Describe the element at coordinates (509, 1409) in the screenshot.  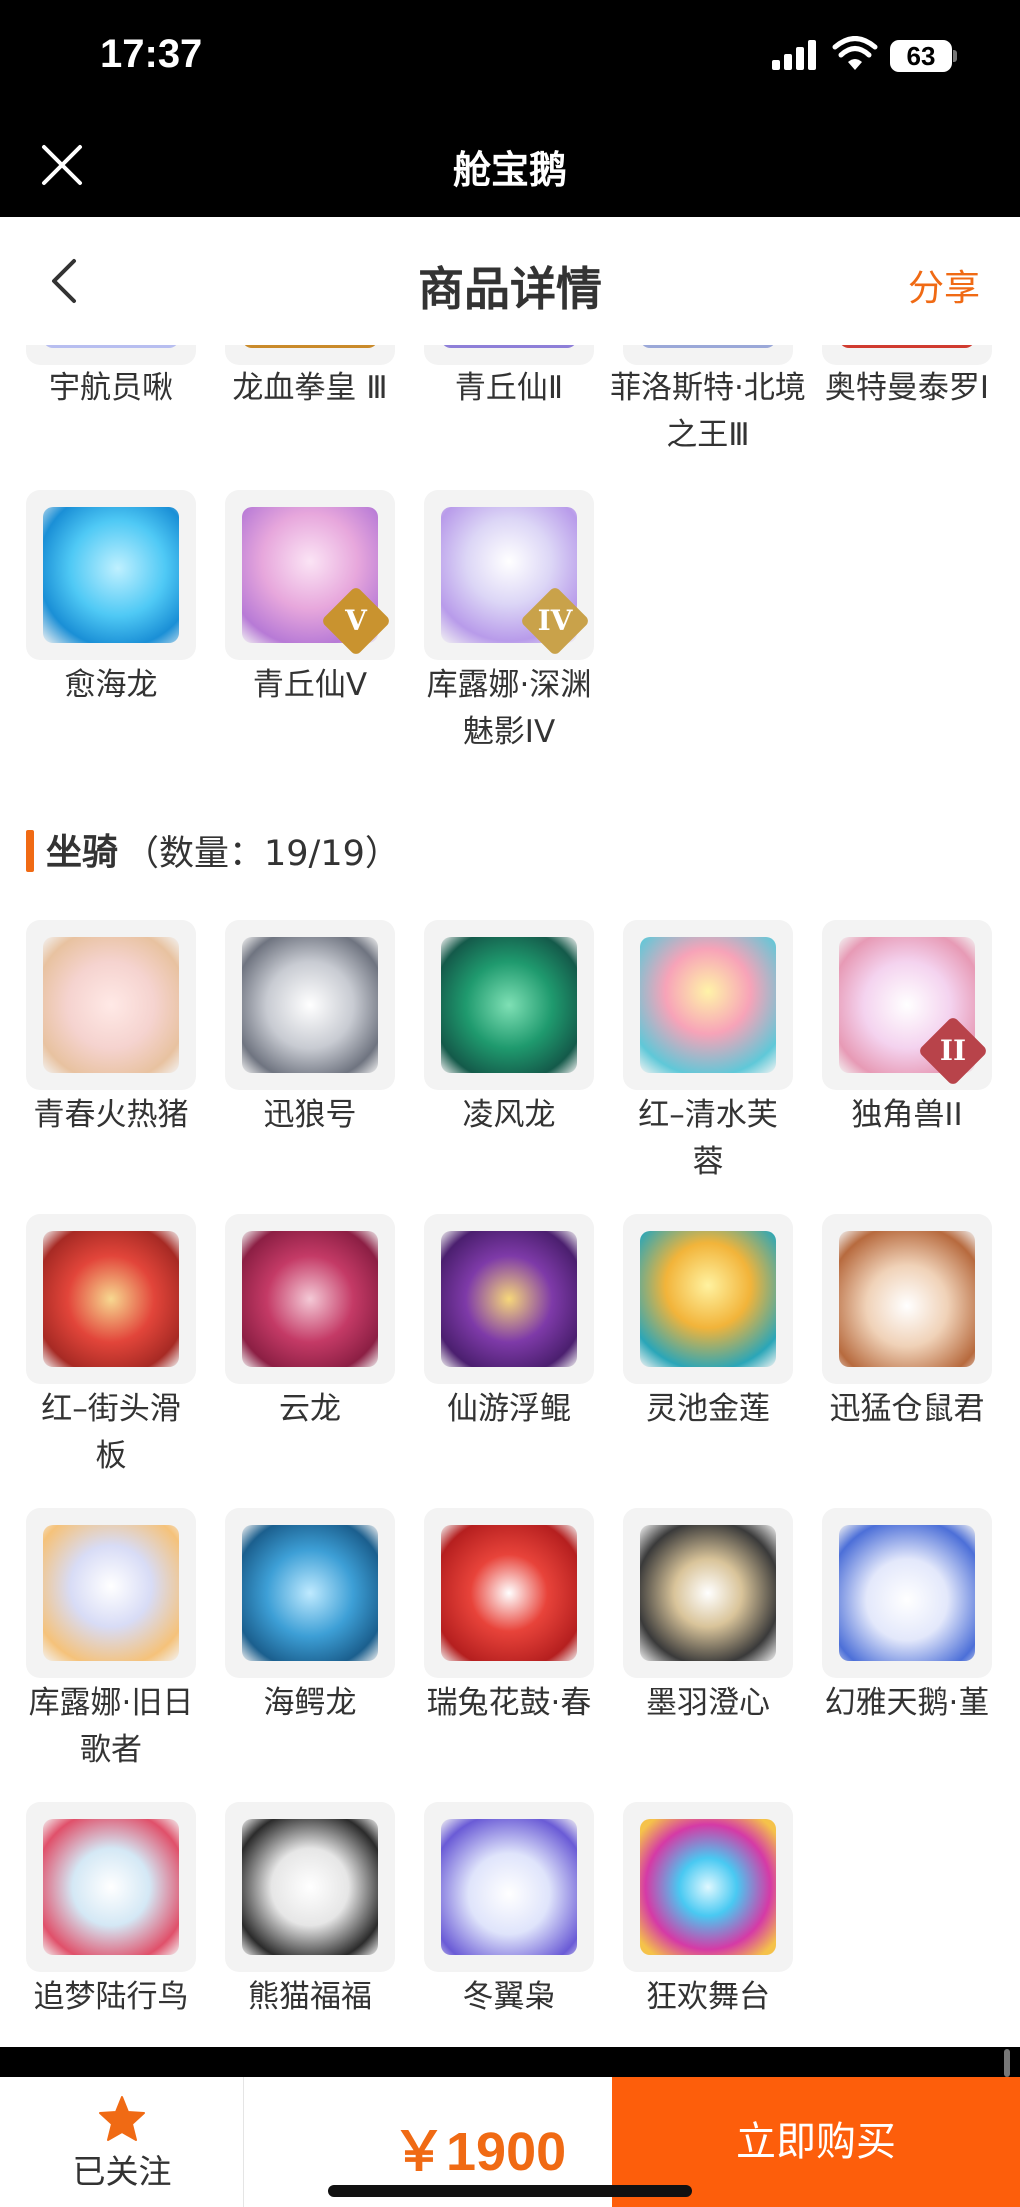
I see `mount-name: 仙游浮鲲` at that location.